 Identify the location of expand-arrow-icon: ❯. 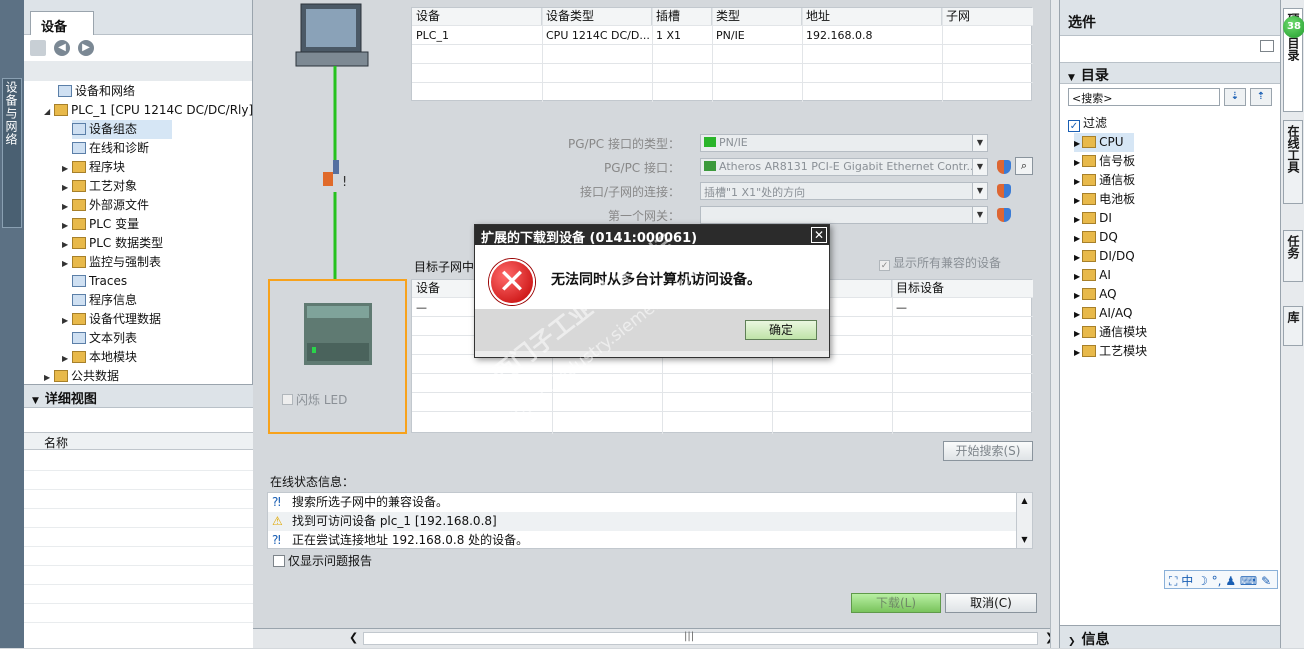
(1072, 642).